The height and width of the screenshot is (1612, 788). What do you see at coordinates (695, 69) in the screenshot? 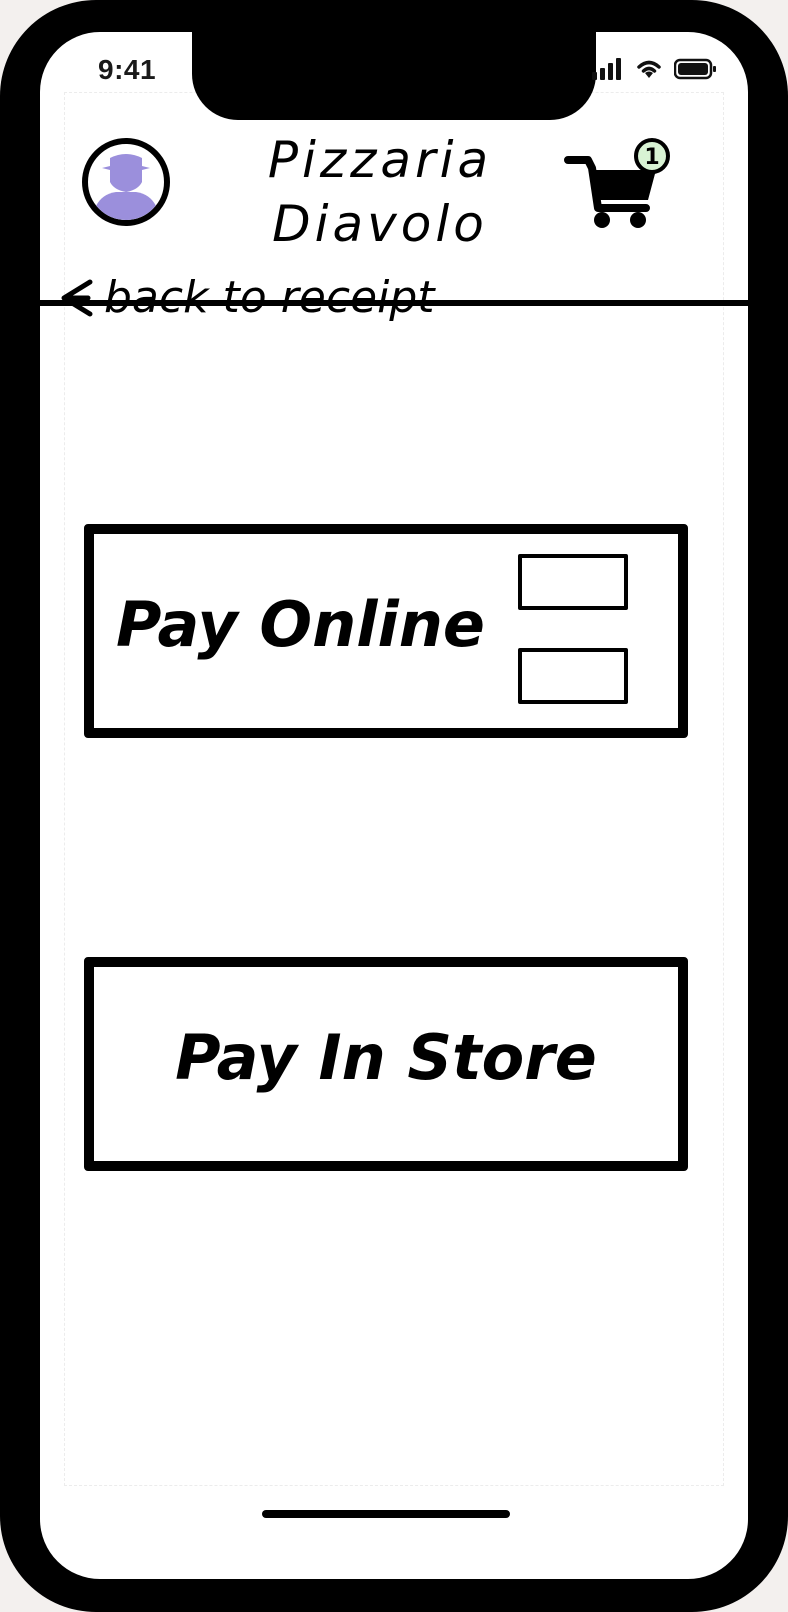
I see `battery-icon` at bounding box center [695, 69].